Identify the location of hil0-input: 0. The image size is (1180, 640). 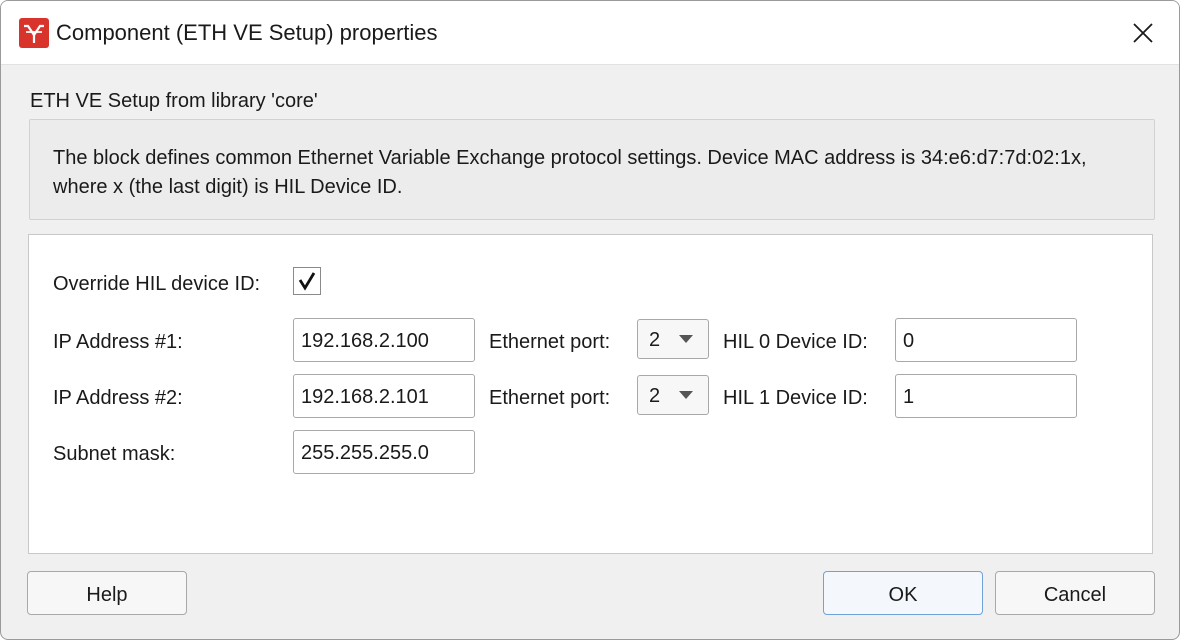
(986, 340).